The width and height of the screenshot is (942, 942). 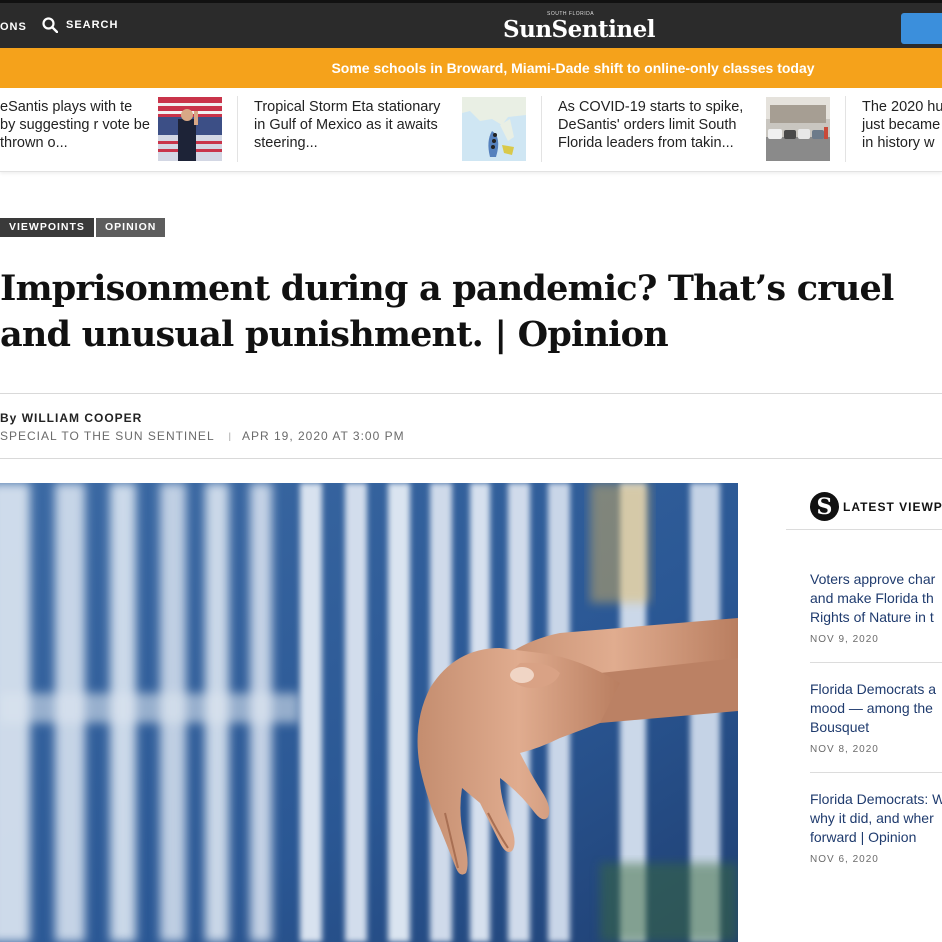 What do you see at coordinates (9, 418) in the screenshot?
I see `byline-prefix: By` at bounding box center [9, 418].